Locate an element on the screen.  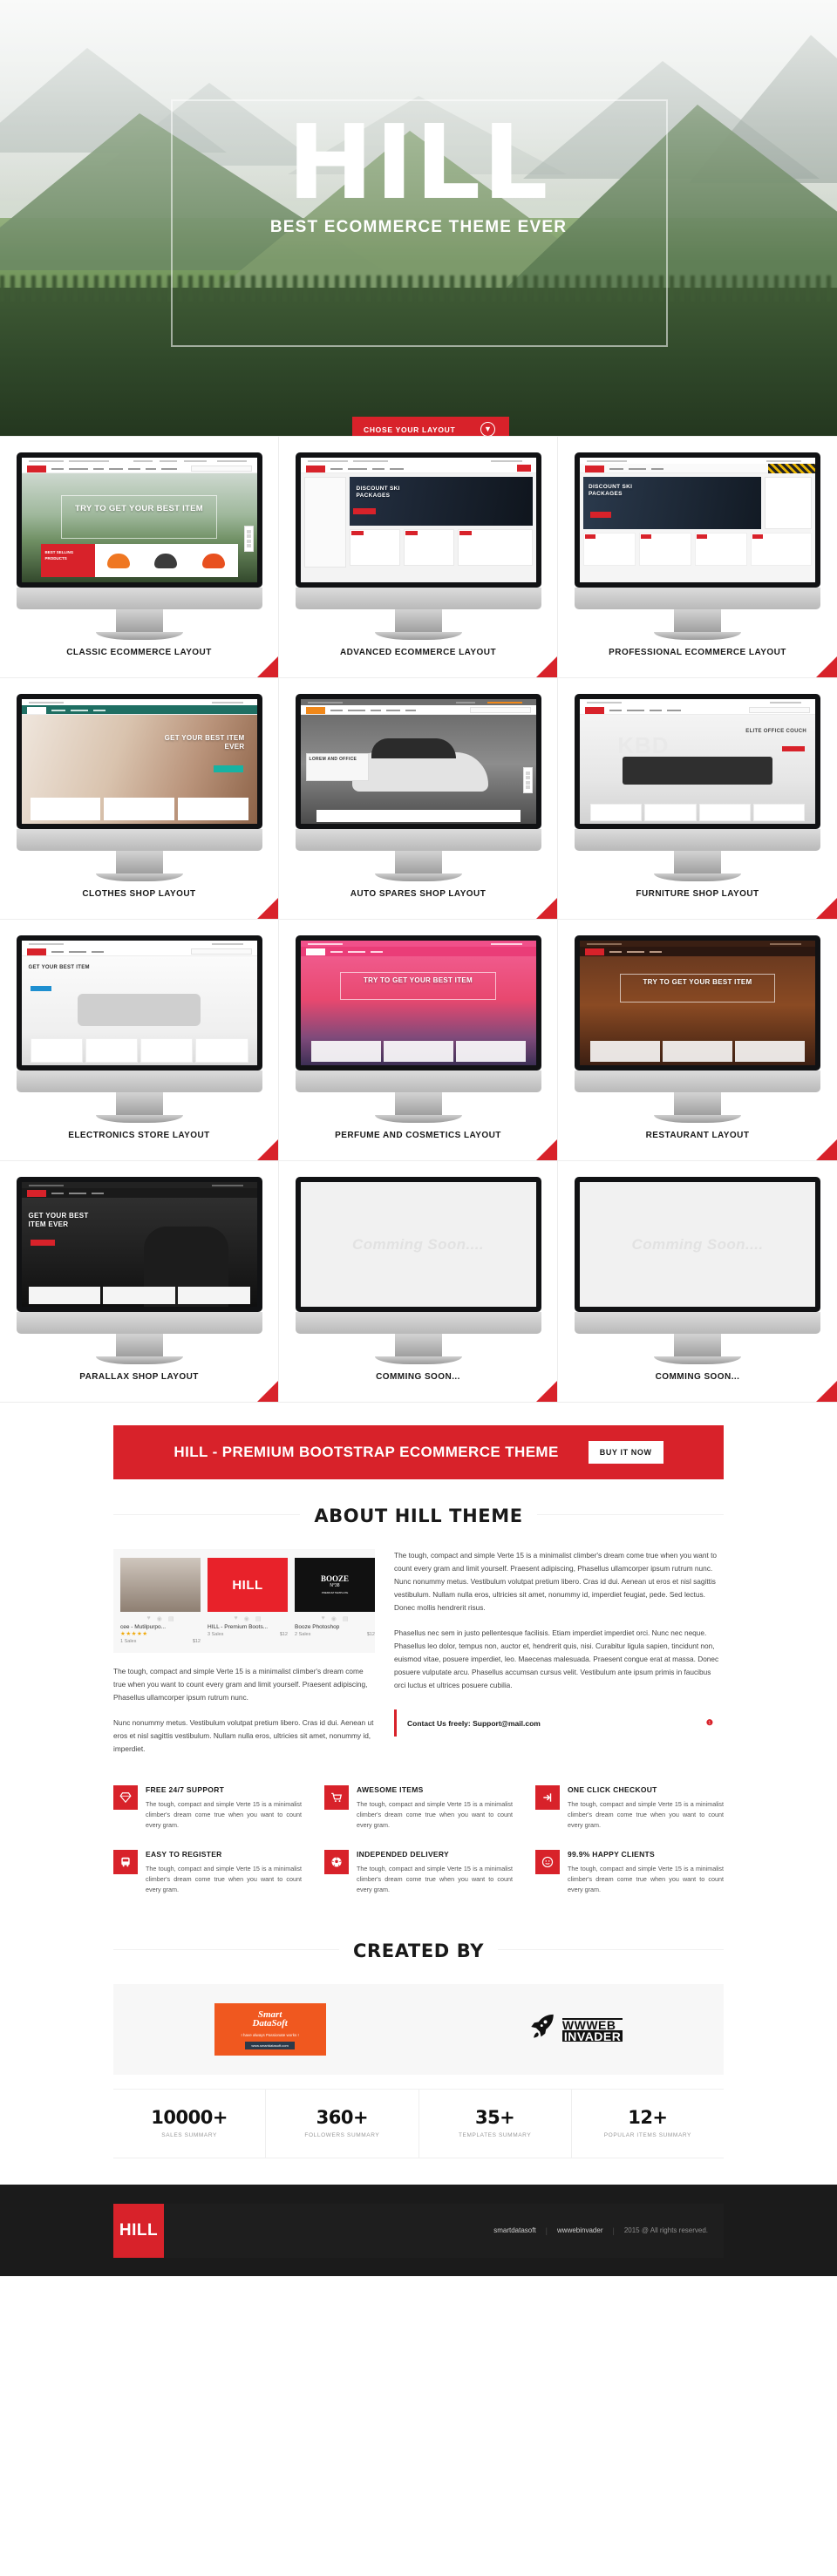
login-arrow-icon is located at coordinates (547, 1797).